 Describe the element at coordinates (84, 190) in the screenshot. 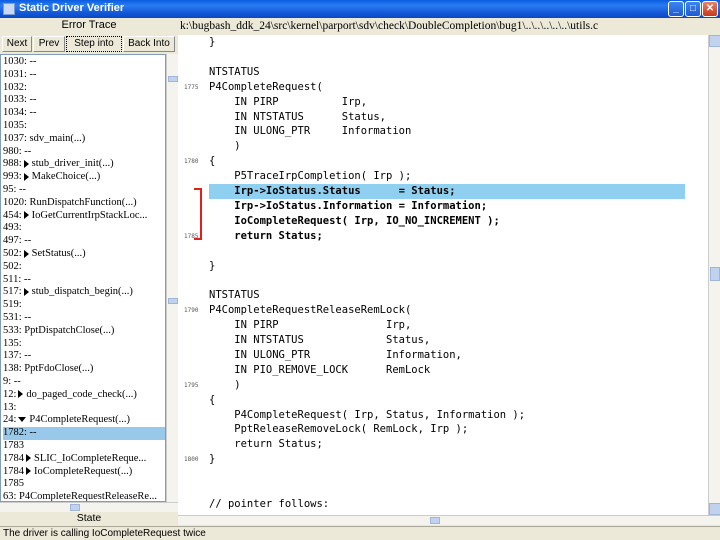

I see `trace-row: 95: --` at that location.